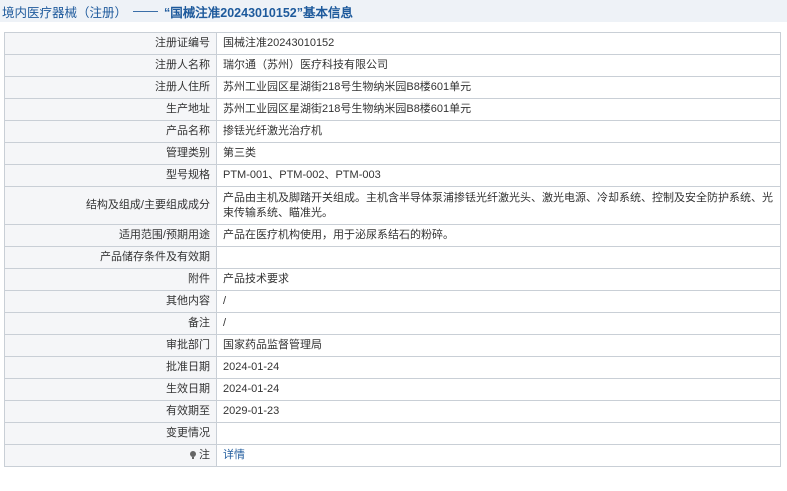 This screenshot has height=491, width=787. Describe the element at coordinates (498, 153) in the screenshot. I see `row-value: 第三类` at that location.